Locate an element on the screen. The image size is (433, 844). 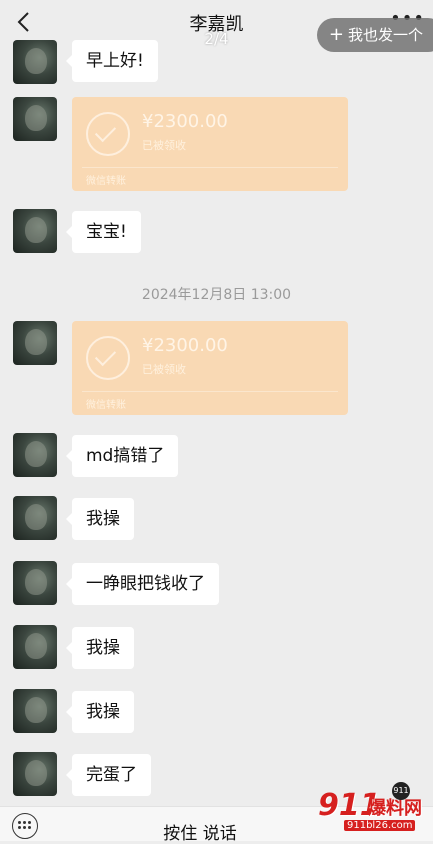
watermark-logo: 911 爆料网 911bl26.com 911 is located at coordinates (372, 808).